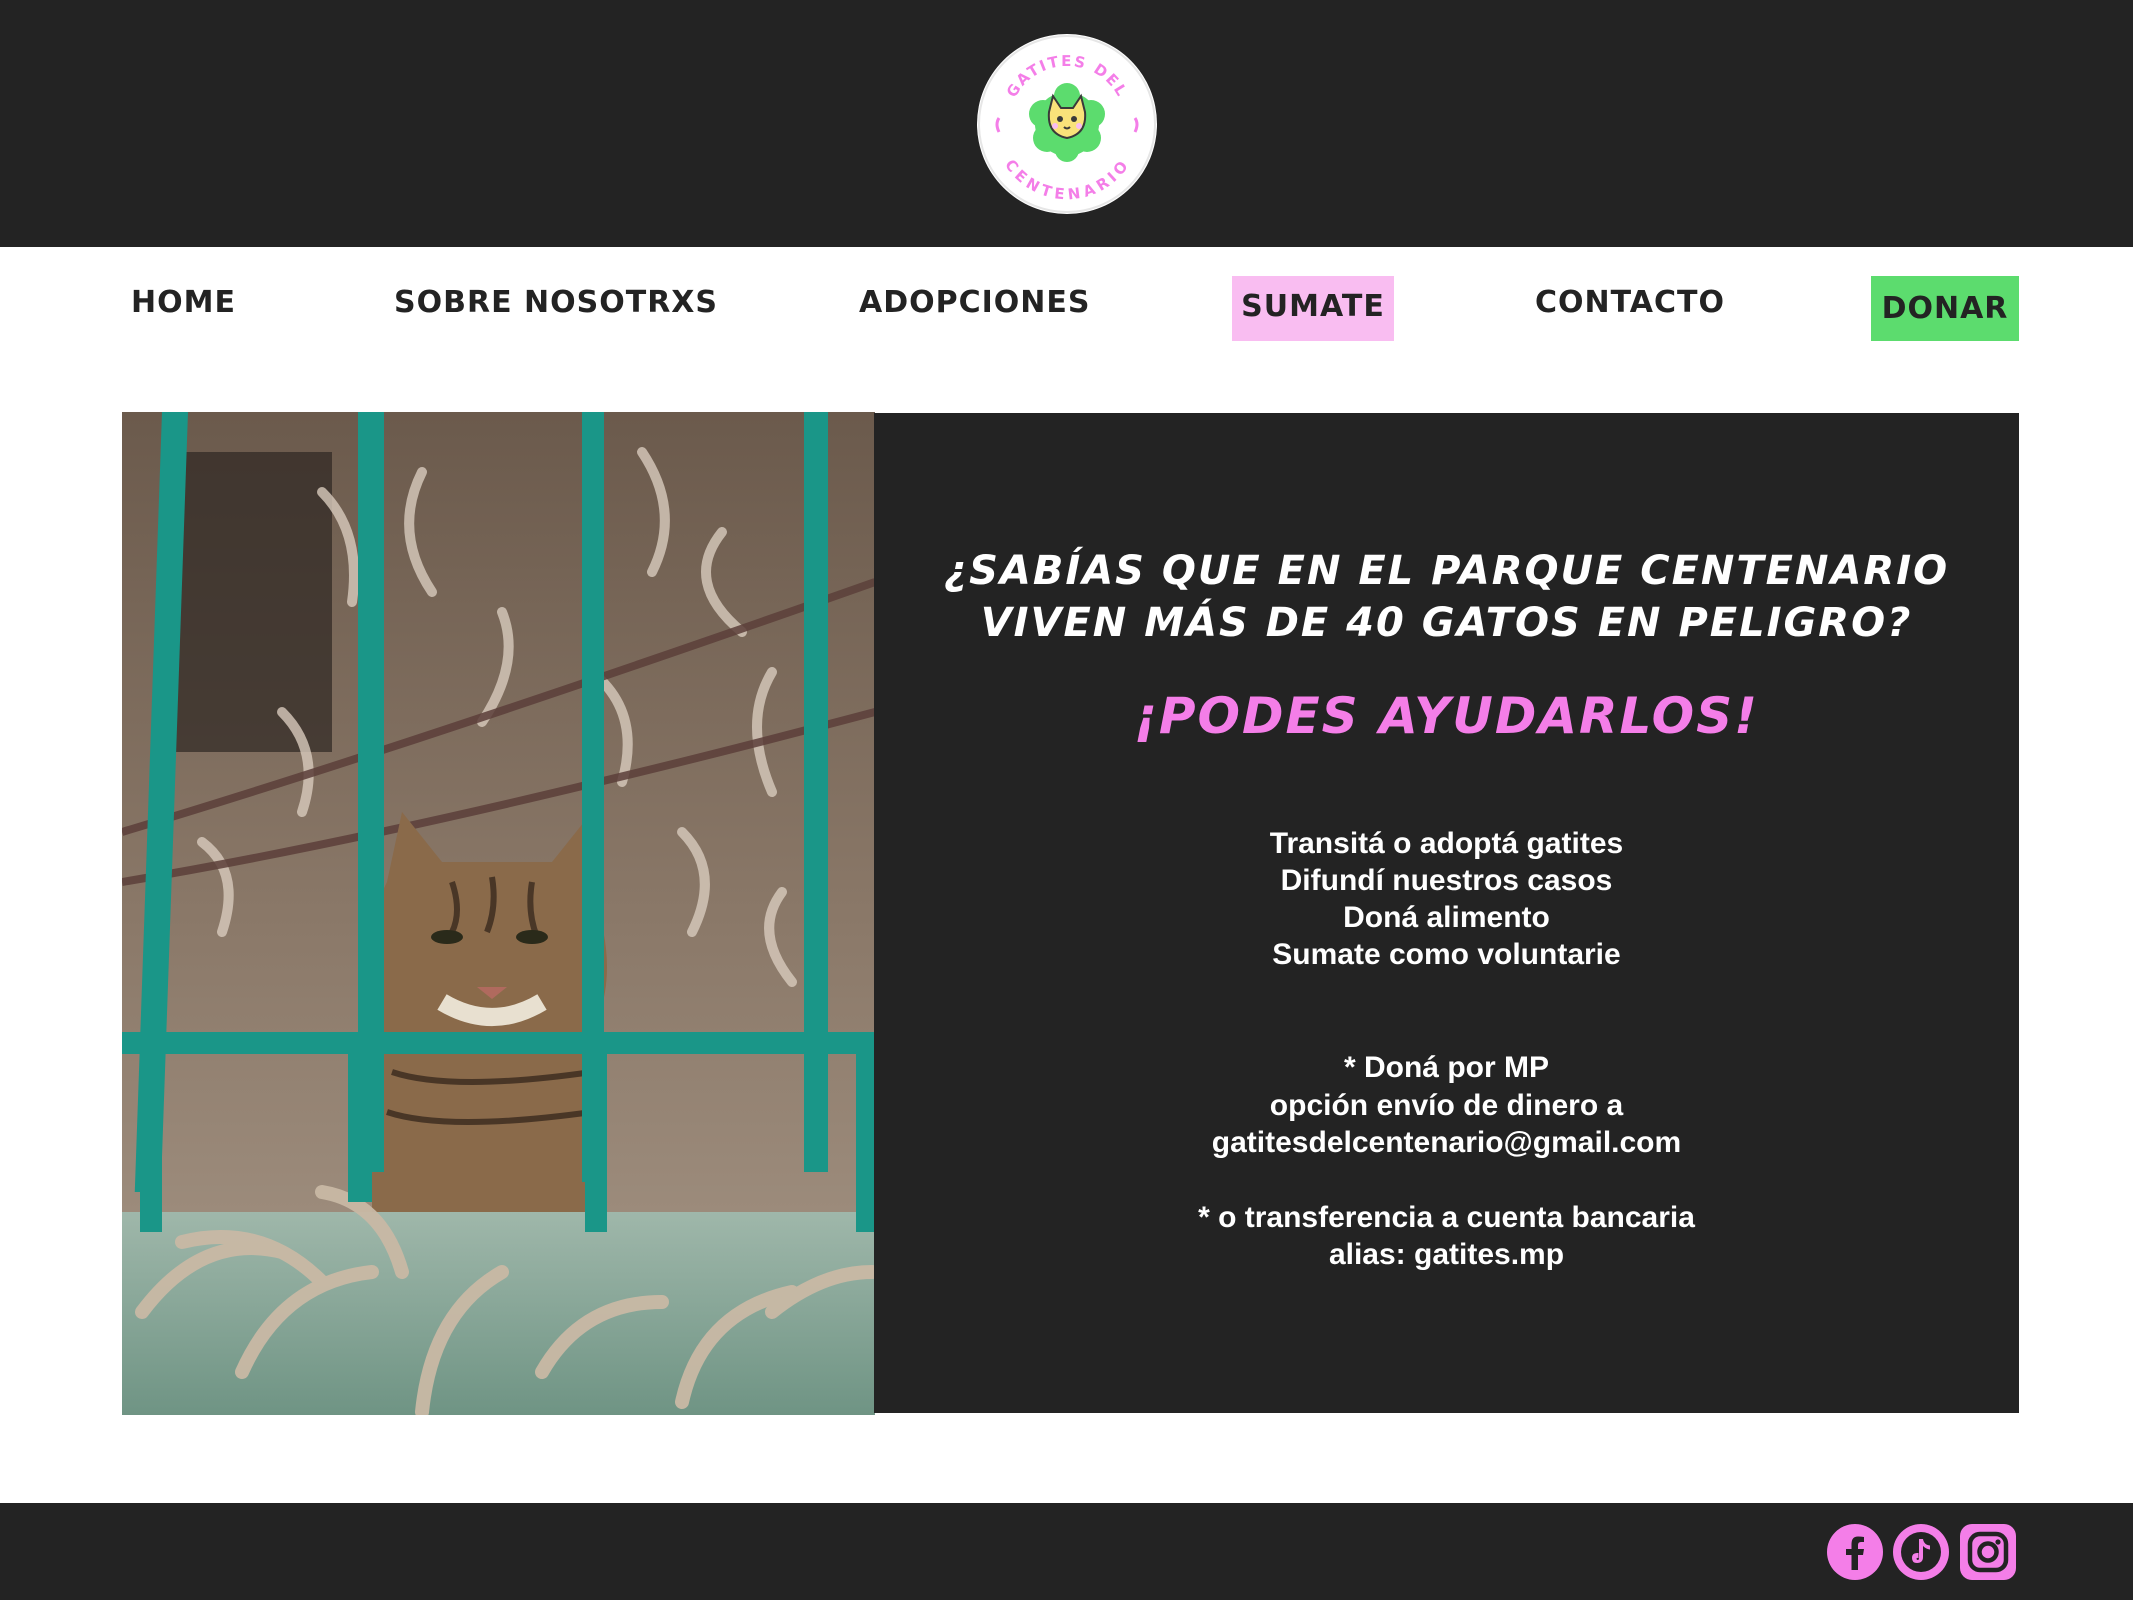  I want to click on headline-line-2: viven más de 40 gatos en peligro?, so click(1446, 623).